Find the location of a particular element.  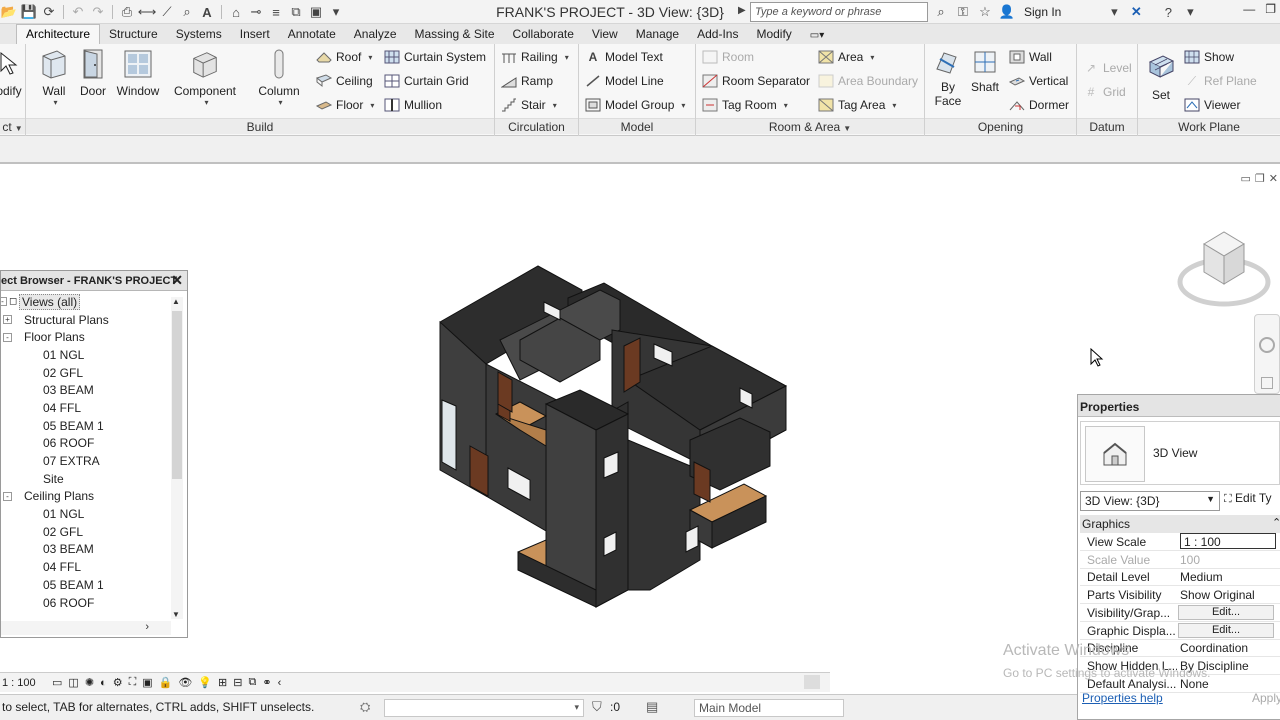

area-button: Area ▾ is located at coordinates (846, 57).